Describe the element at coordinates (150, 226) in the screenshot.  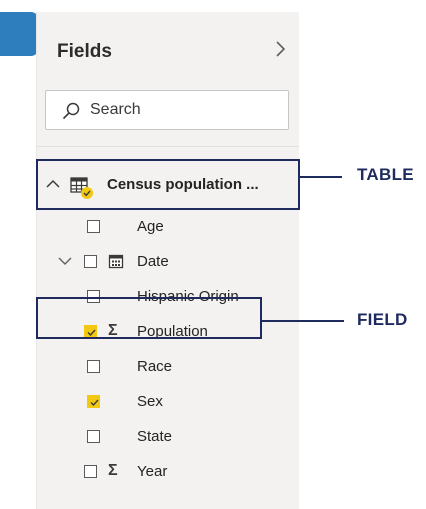
I see `field-label: Age` at that location.